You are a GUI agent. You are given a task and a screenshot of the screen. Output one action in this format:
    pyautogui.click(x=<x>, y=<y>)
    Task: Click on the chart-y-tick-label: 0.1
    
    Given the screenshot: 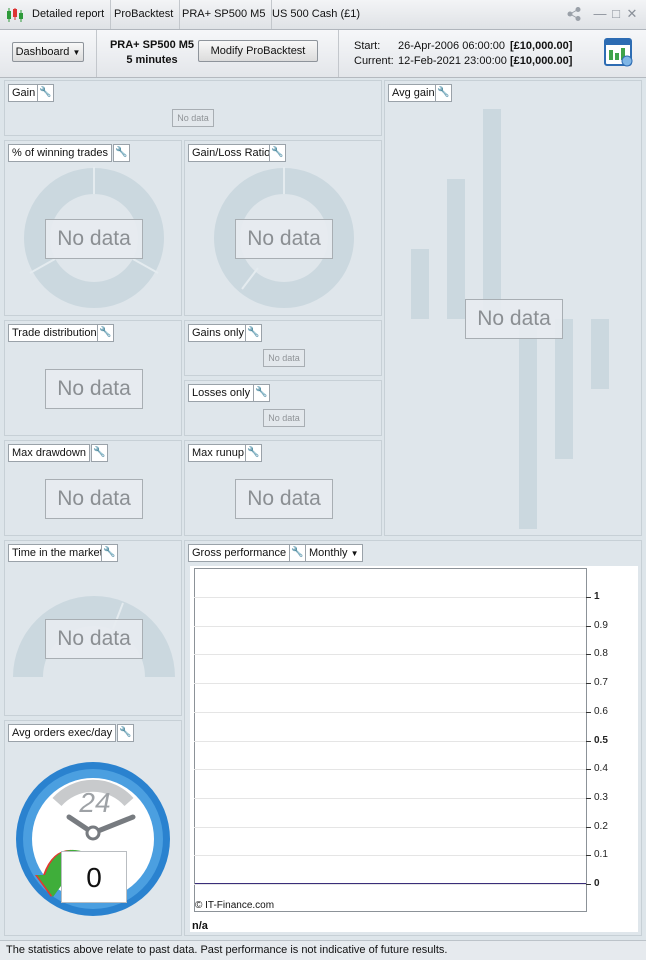 What is the action you would take?
    pyautogui.click(x=601, y=854)
    